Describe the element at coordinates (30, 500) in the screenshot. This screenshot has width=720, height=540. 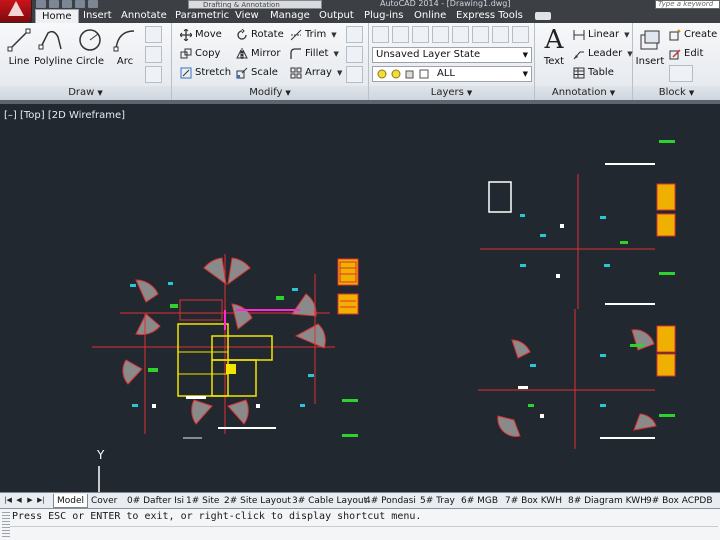
I see `next-tab-button: ▶` at that location.